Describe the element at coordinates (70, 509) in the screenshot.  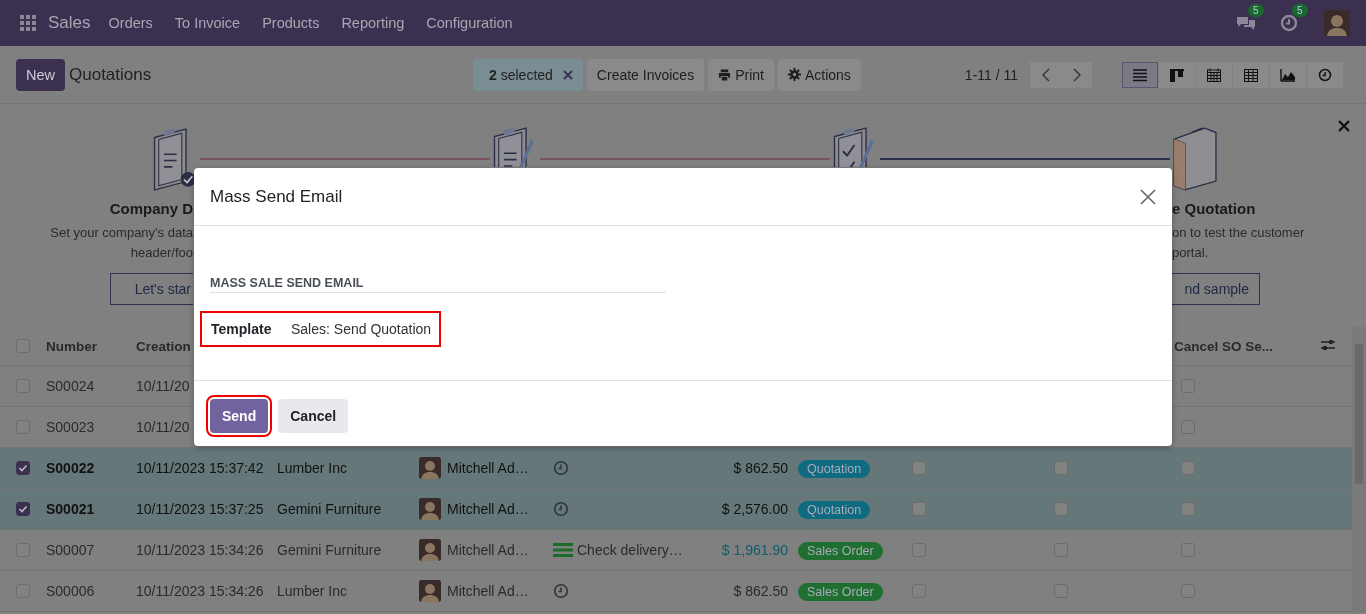
I see `table-cell: S00021` at that location.